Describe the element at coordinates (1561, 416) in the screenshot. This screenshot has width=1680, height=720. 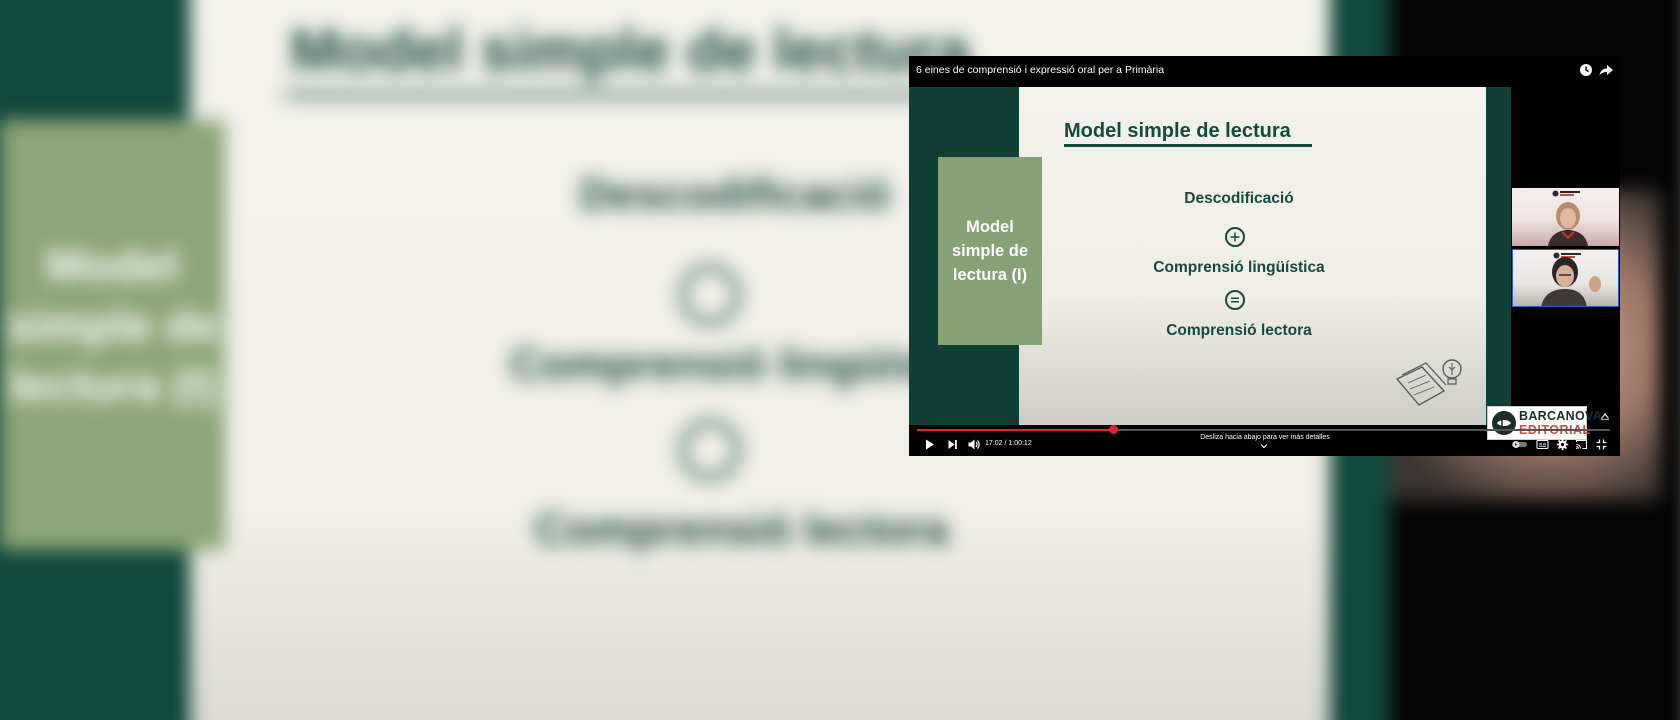
I see `watermark-brand: BARCANOVA` at that location.